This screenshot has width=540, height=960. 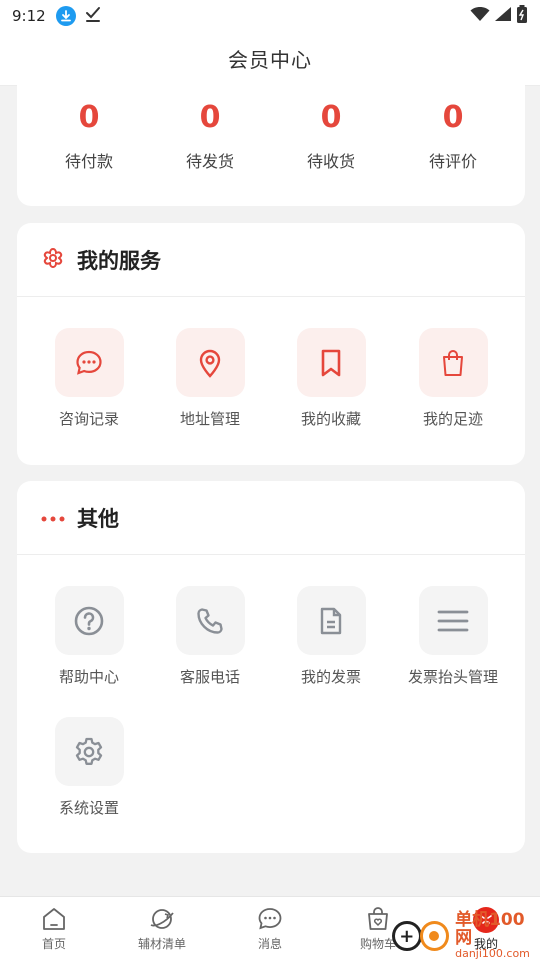 I want to click on order-pending-receipt: 0 待收货, so click(x=331, y=135).